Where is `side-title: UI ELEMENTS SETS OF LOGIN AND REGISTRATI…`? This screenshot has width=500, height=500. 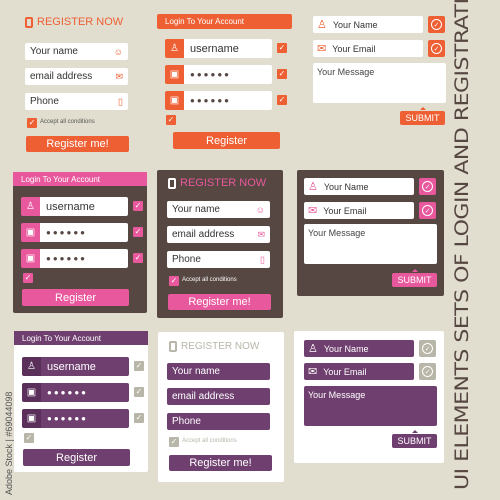
side-title: UI ELEMENTS SETS OF LOGIN AND REGISTRATI… is located at coordinates (463, 245).